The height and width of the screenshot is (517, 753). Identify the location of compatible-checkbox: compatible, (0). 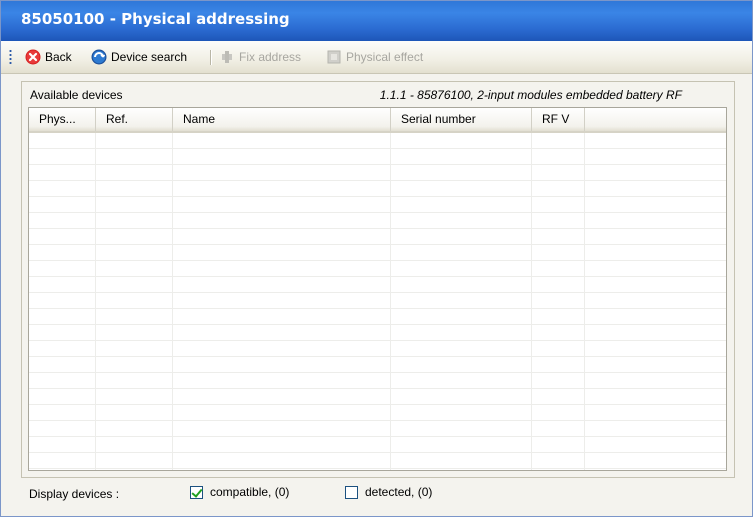
(239, 492).